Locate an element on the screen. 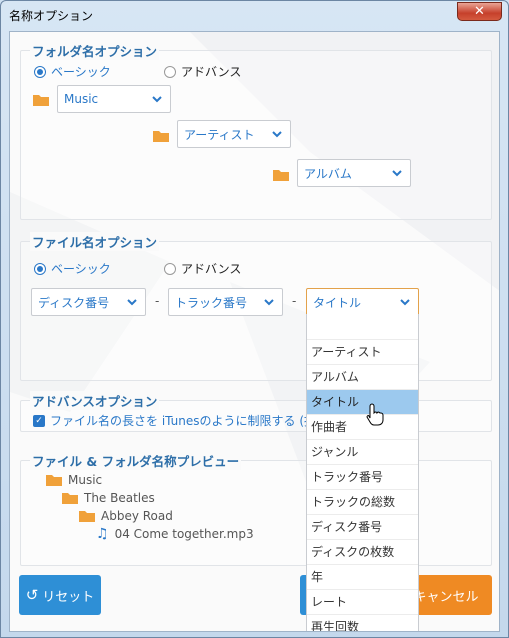 Image resolution: width=509 pixels, height=638 pixels. close-button: ✕ is located at coordinates (479, 11).